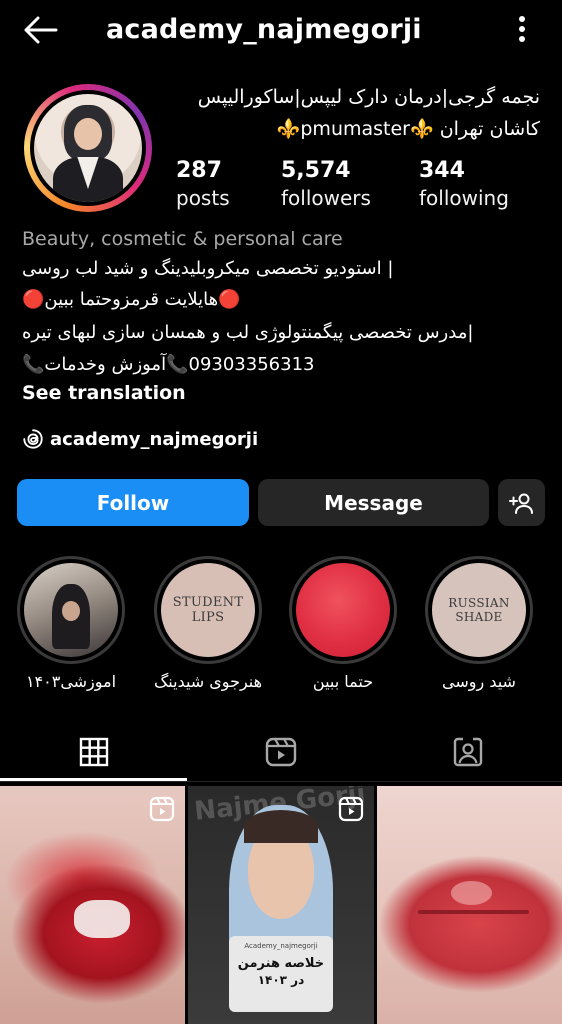 The image size is (562, 1024). I want to click on highlight-item: اموزشی۱۴۰۳, so click(71, 623).